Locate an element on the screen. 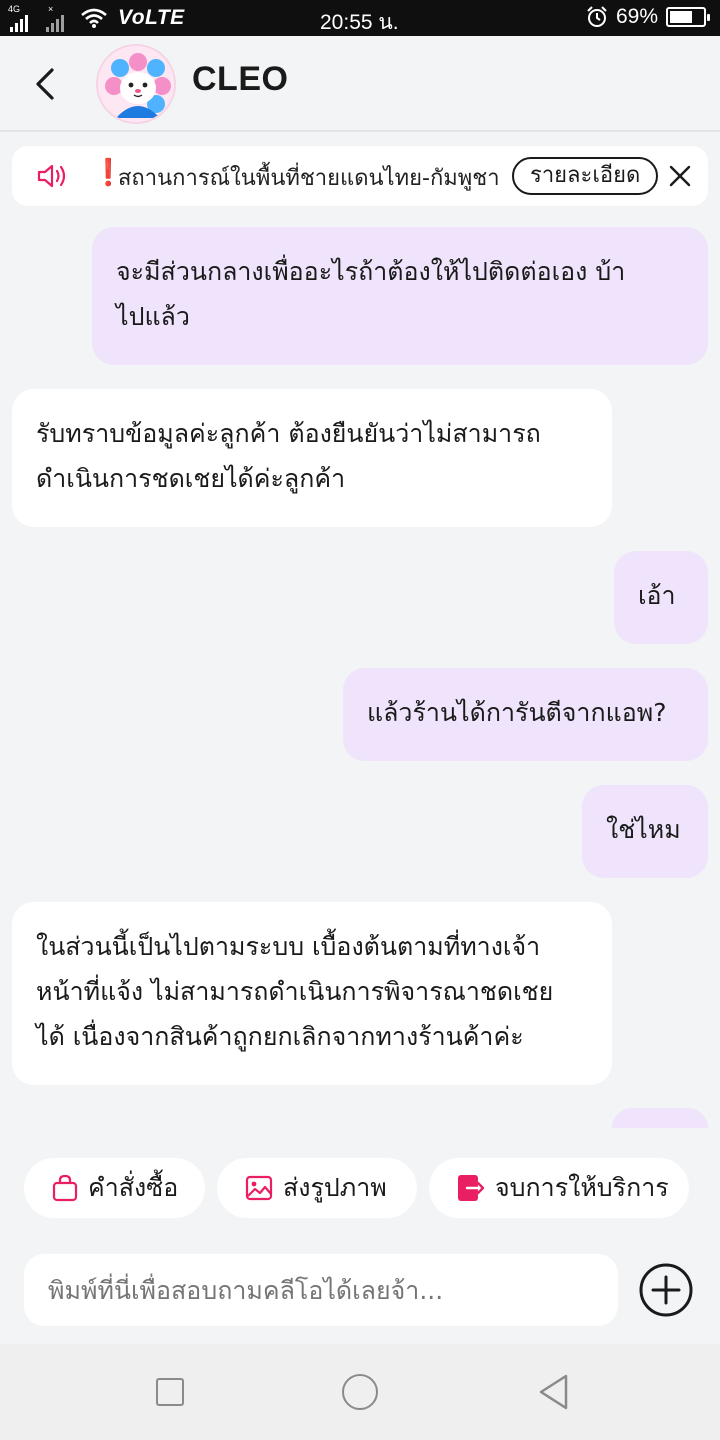 The height and width of the screenshot is (1440, 720). image-icon is located at coordinates (259, 1188).